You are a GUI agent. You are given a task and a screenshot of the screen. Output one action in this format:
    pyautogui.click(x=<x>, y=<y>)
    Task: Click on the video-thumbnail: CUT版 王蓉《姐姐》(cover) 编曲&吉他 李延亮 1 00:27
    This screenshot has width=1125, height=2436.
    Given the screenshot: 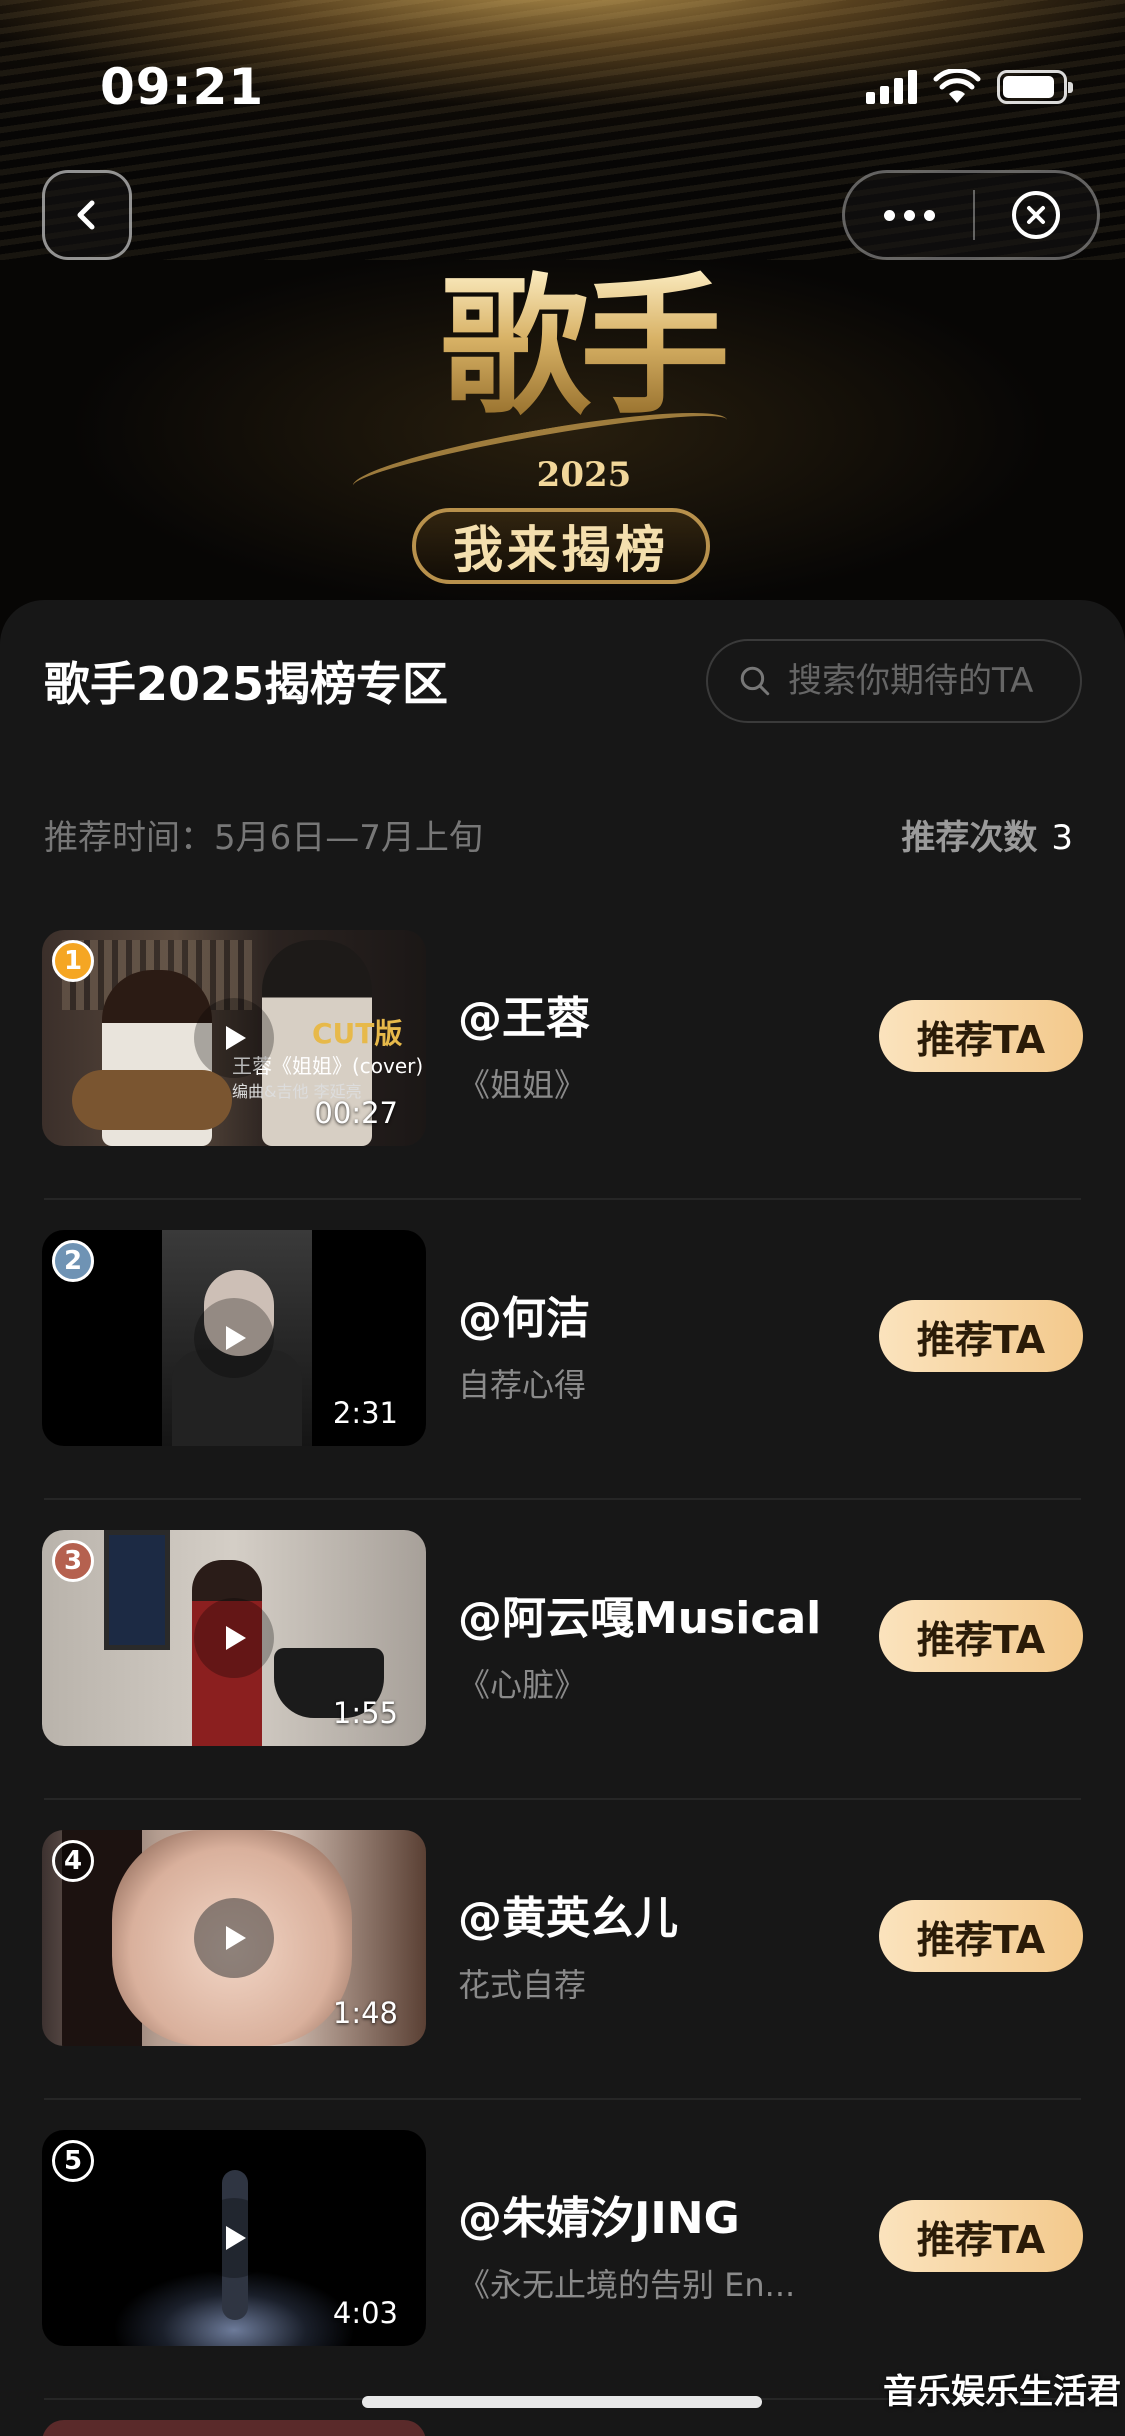 What is the action you would take?
    pyautogui.click(x=234, y=1038)
    